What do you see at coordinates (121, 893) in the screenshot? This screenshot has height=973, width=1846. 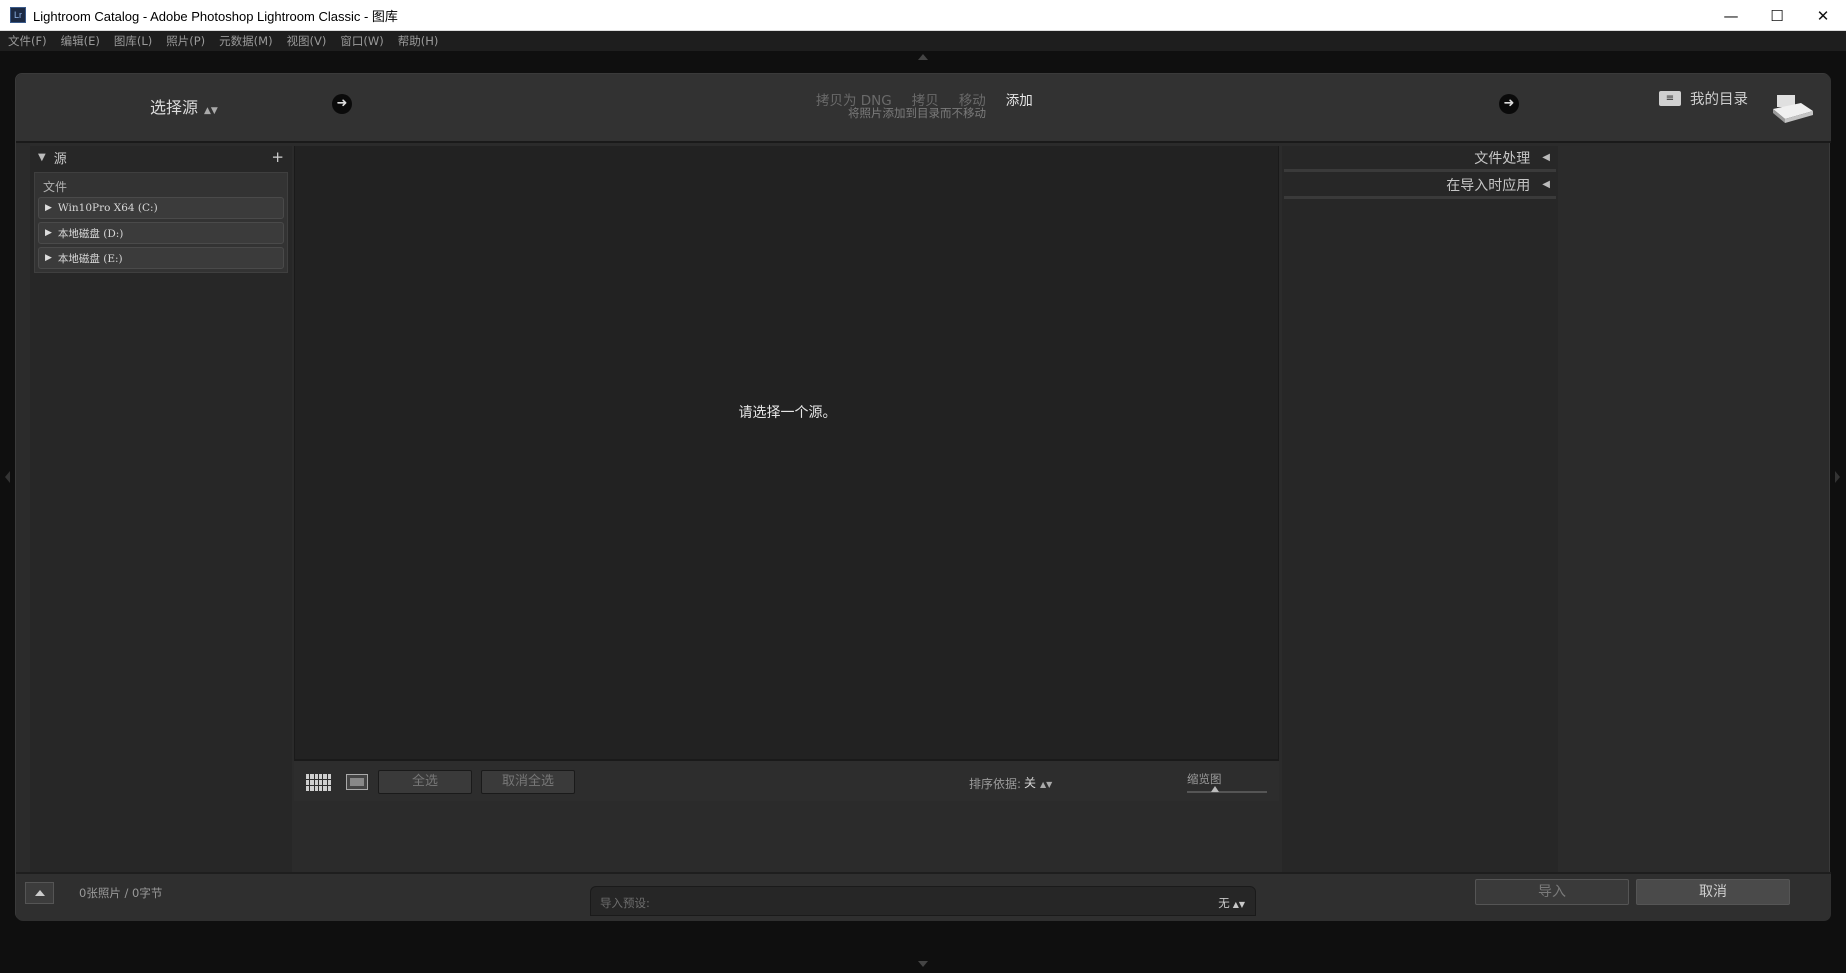 I see `photo-count: 0张照片 / 0字节` at bounding box center [121, 893].